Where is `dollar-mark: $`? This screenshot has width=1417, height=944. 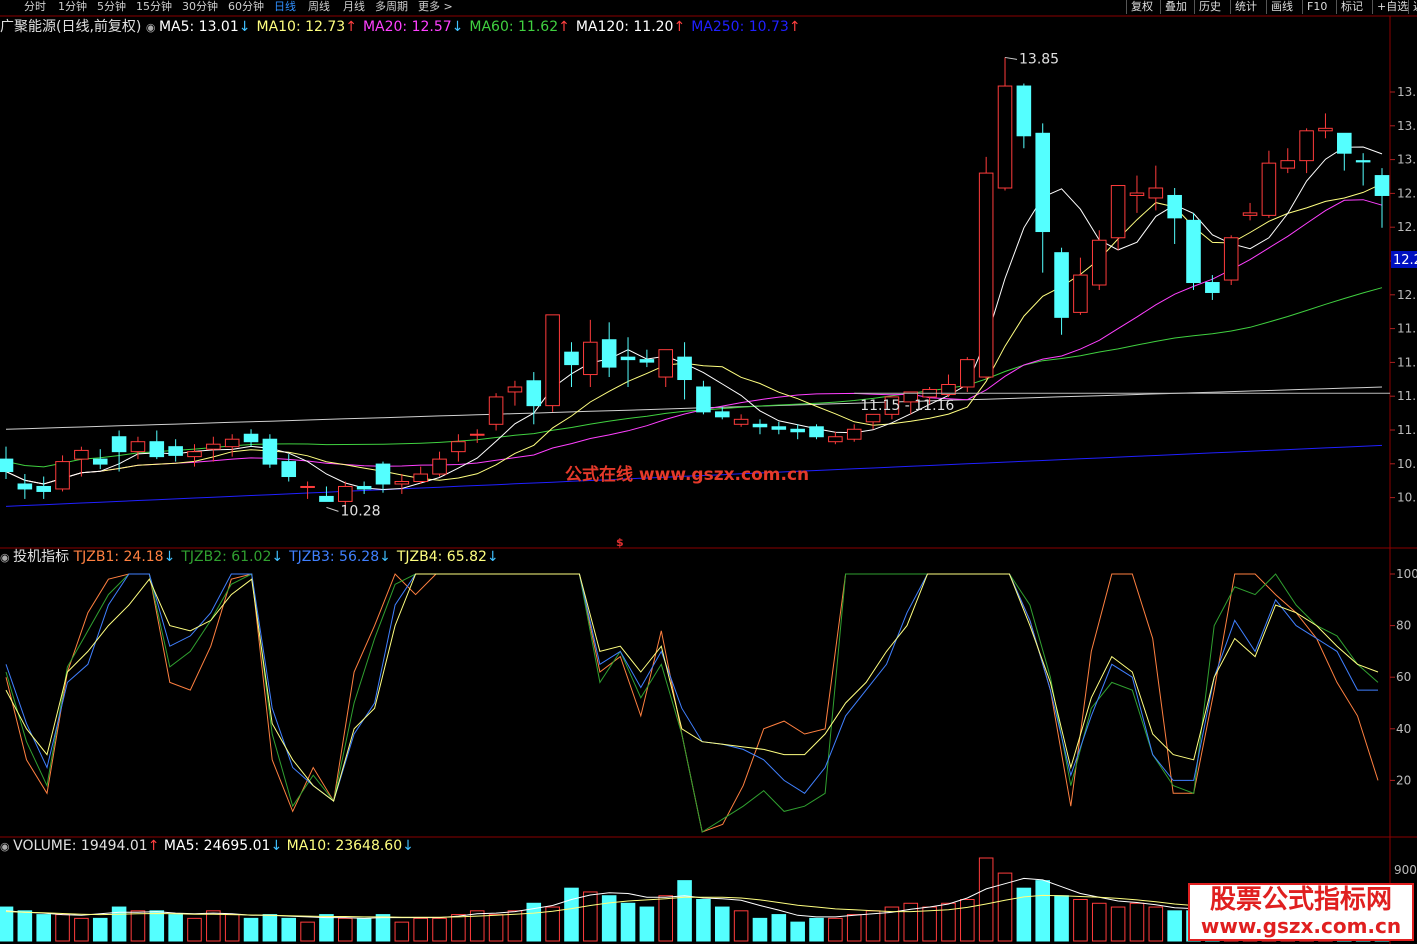
dollar-mark: $ is located at coordinates (620, 542).